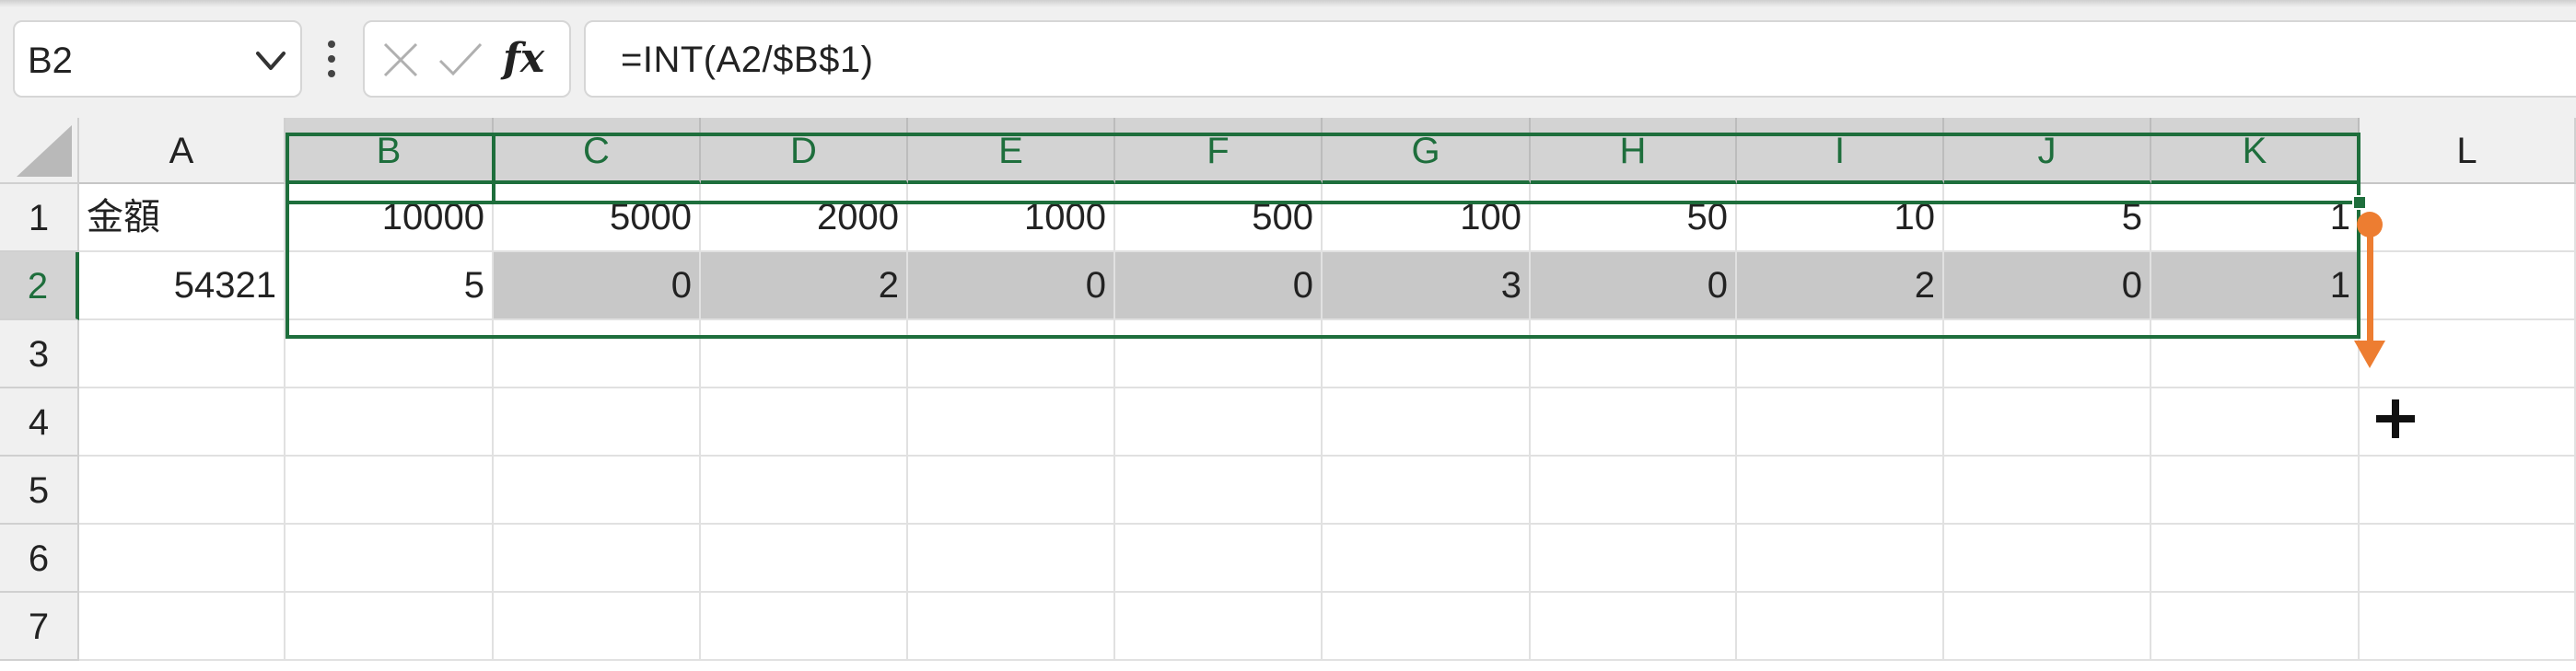 The height and width of the screenshot is (671, 2576). I want to click on column-header-b: B, so click(390, 151).